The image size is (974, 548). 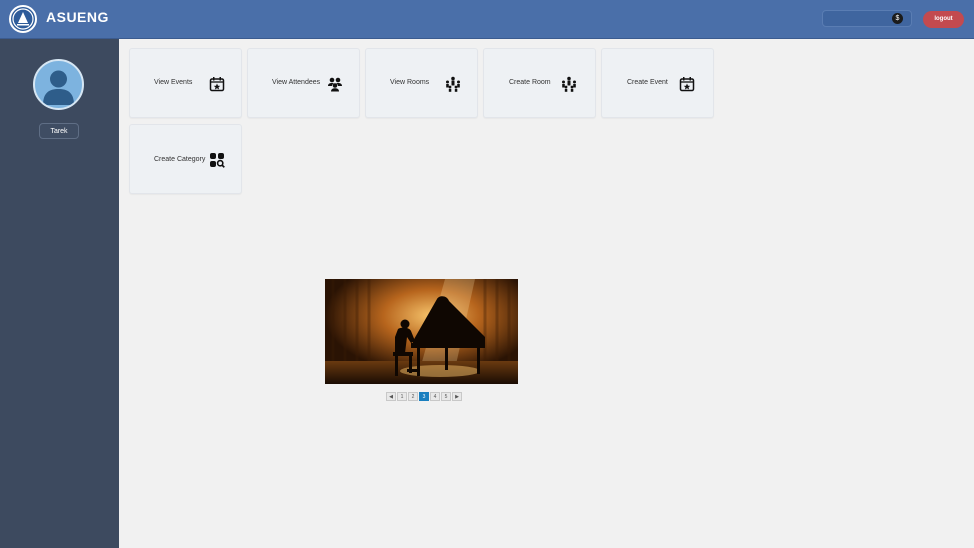 I want to click on logout-button: logout, so click(x=943, y=19).